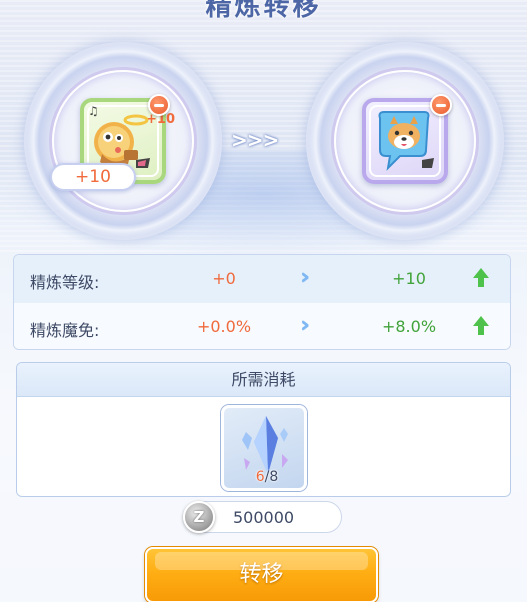 This screenshot has width=527, height=602. I want to click on remove-source-button, so click(159, 105).